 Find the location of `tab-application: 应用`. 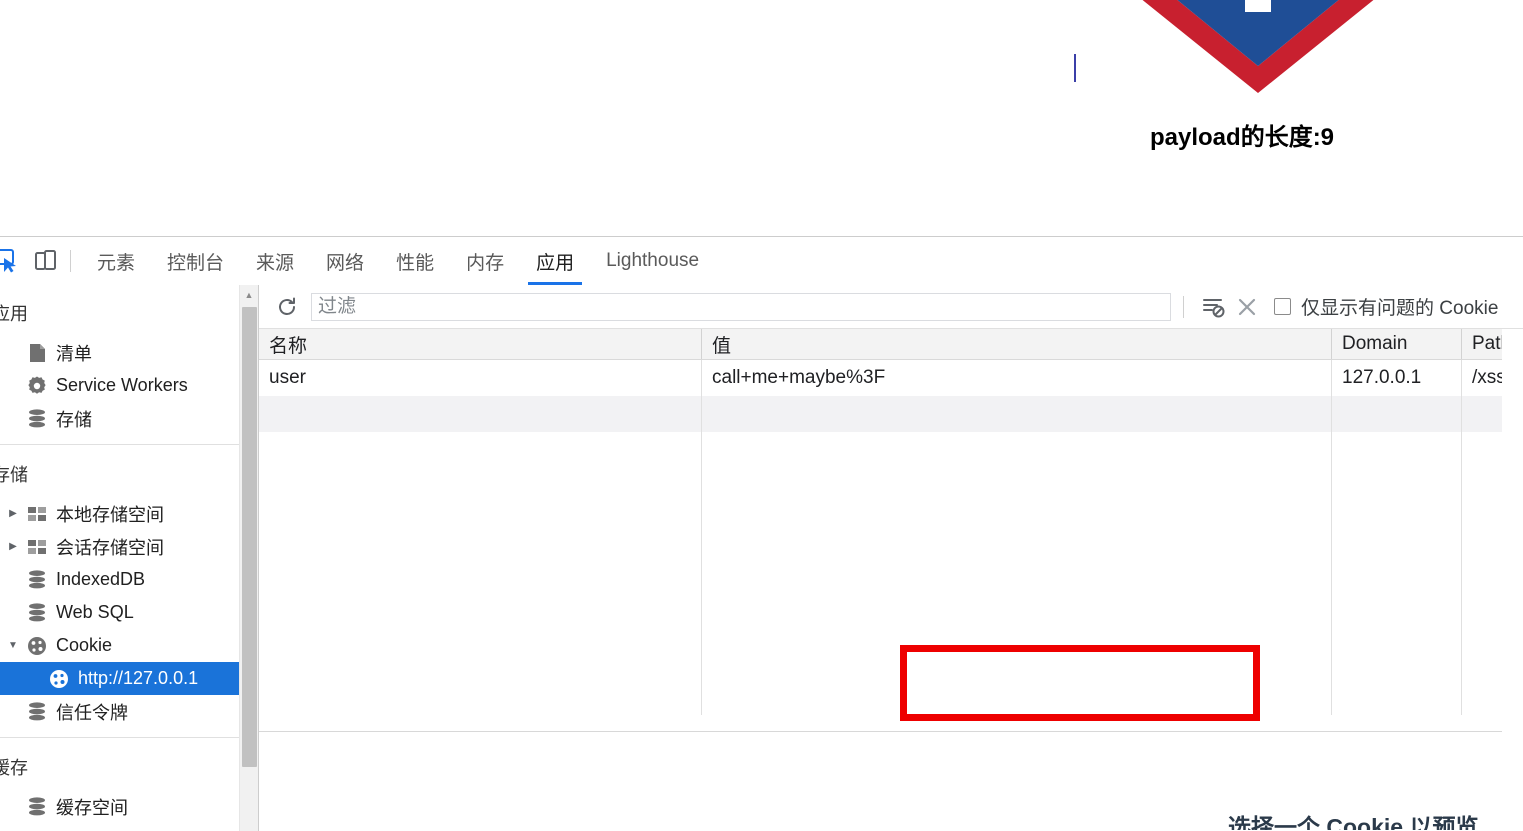

tab-application: 应用 is located at coordinates (555, 261).